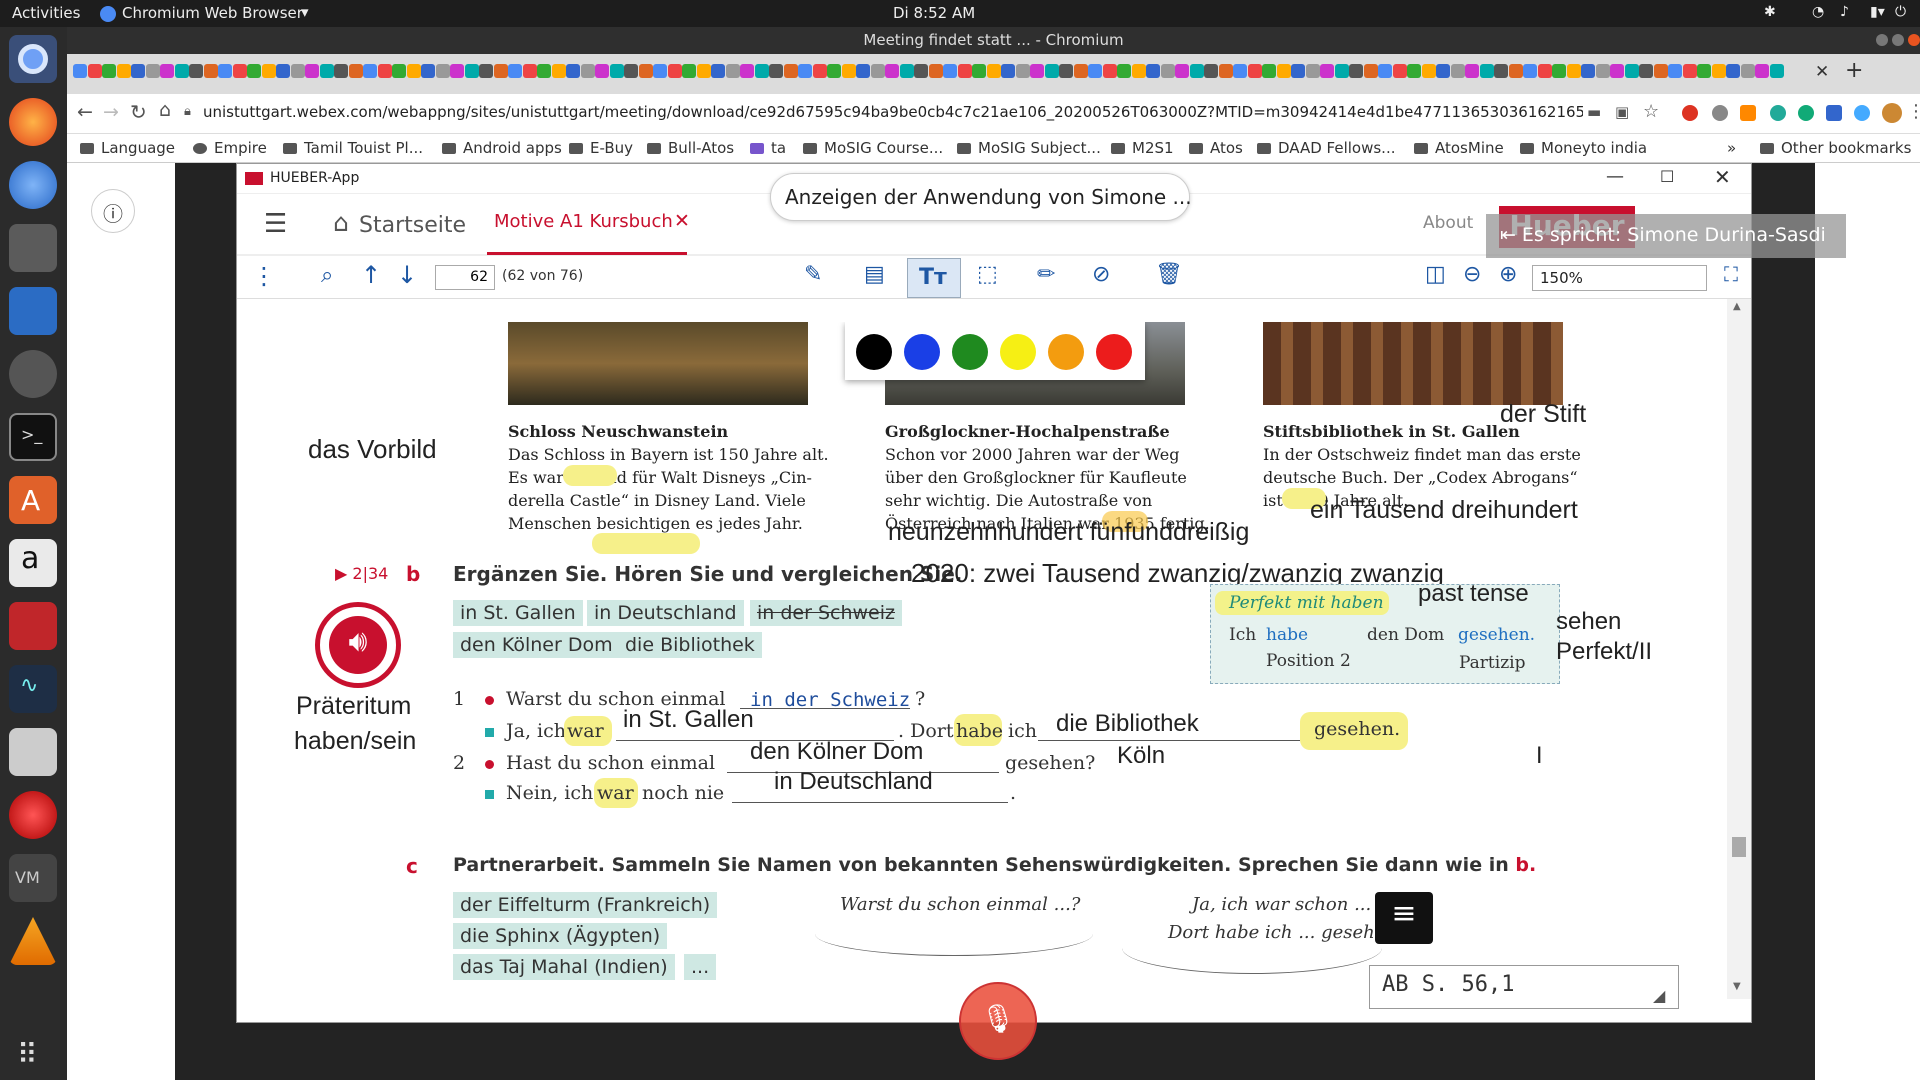  I want to click on play-icon: ▶, so click(343, 573).